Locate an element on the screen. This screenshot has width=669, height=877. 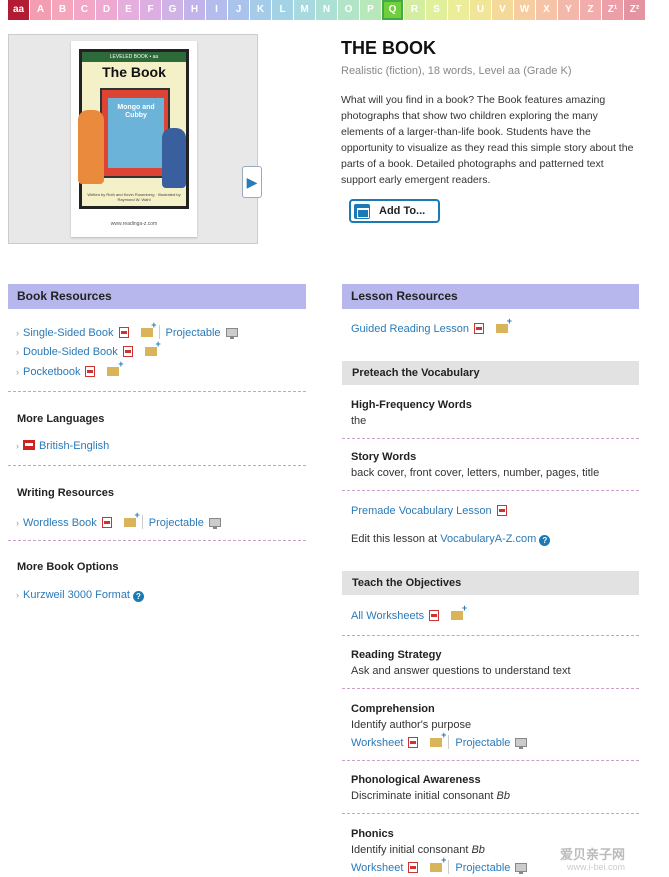
phonological-awareness-value: Discriminate initial consonant Bb is located at coordinates (430, 796).